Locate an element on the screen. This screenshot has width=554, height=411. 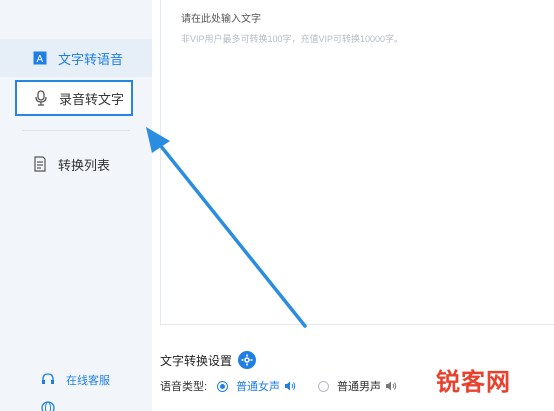
placeholder-title: 请在此处输入文字 is located at coordinates (221, 19).